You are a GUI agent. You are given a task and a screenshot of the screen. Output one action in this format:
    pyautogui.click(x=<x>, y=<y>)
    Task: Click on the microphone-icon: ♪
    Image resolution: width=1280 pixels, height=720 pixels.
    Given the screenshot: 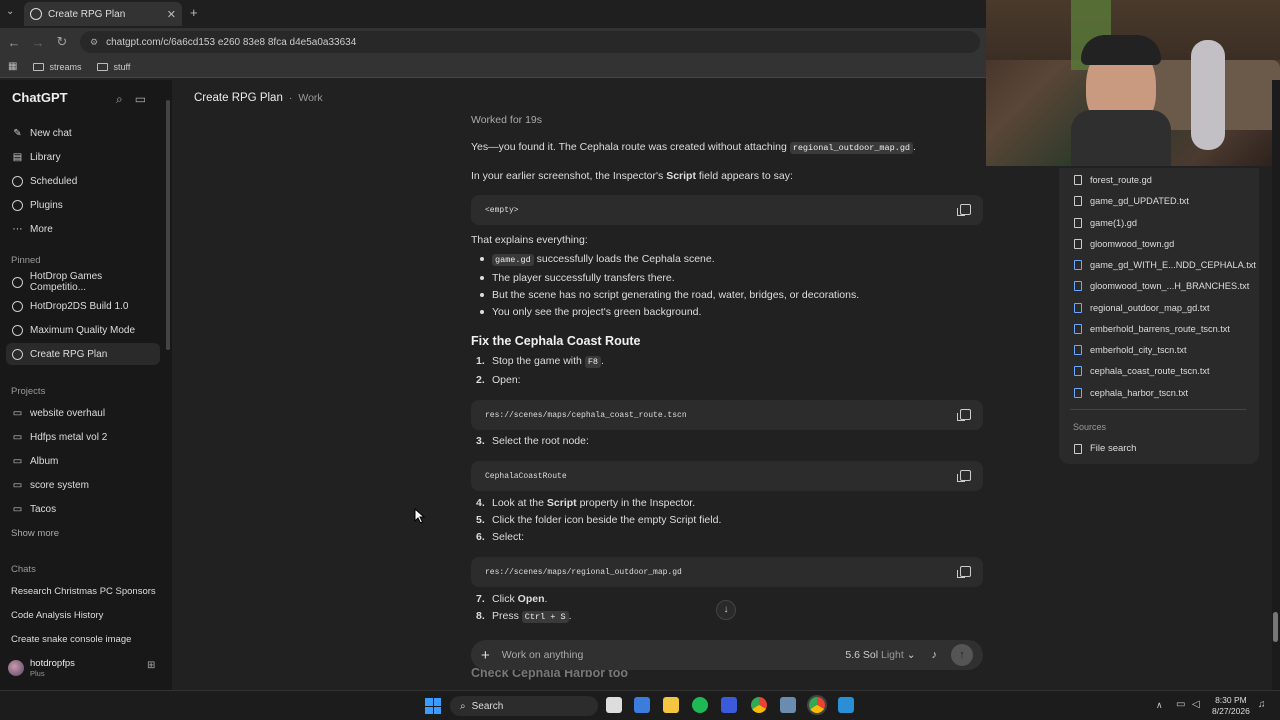 What is the action you would take?
    pyautogui.click(x=935, y=655)
    